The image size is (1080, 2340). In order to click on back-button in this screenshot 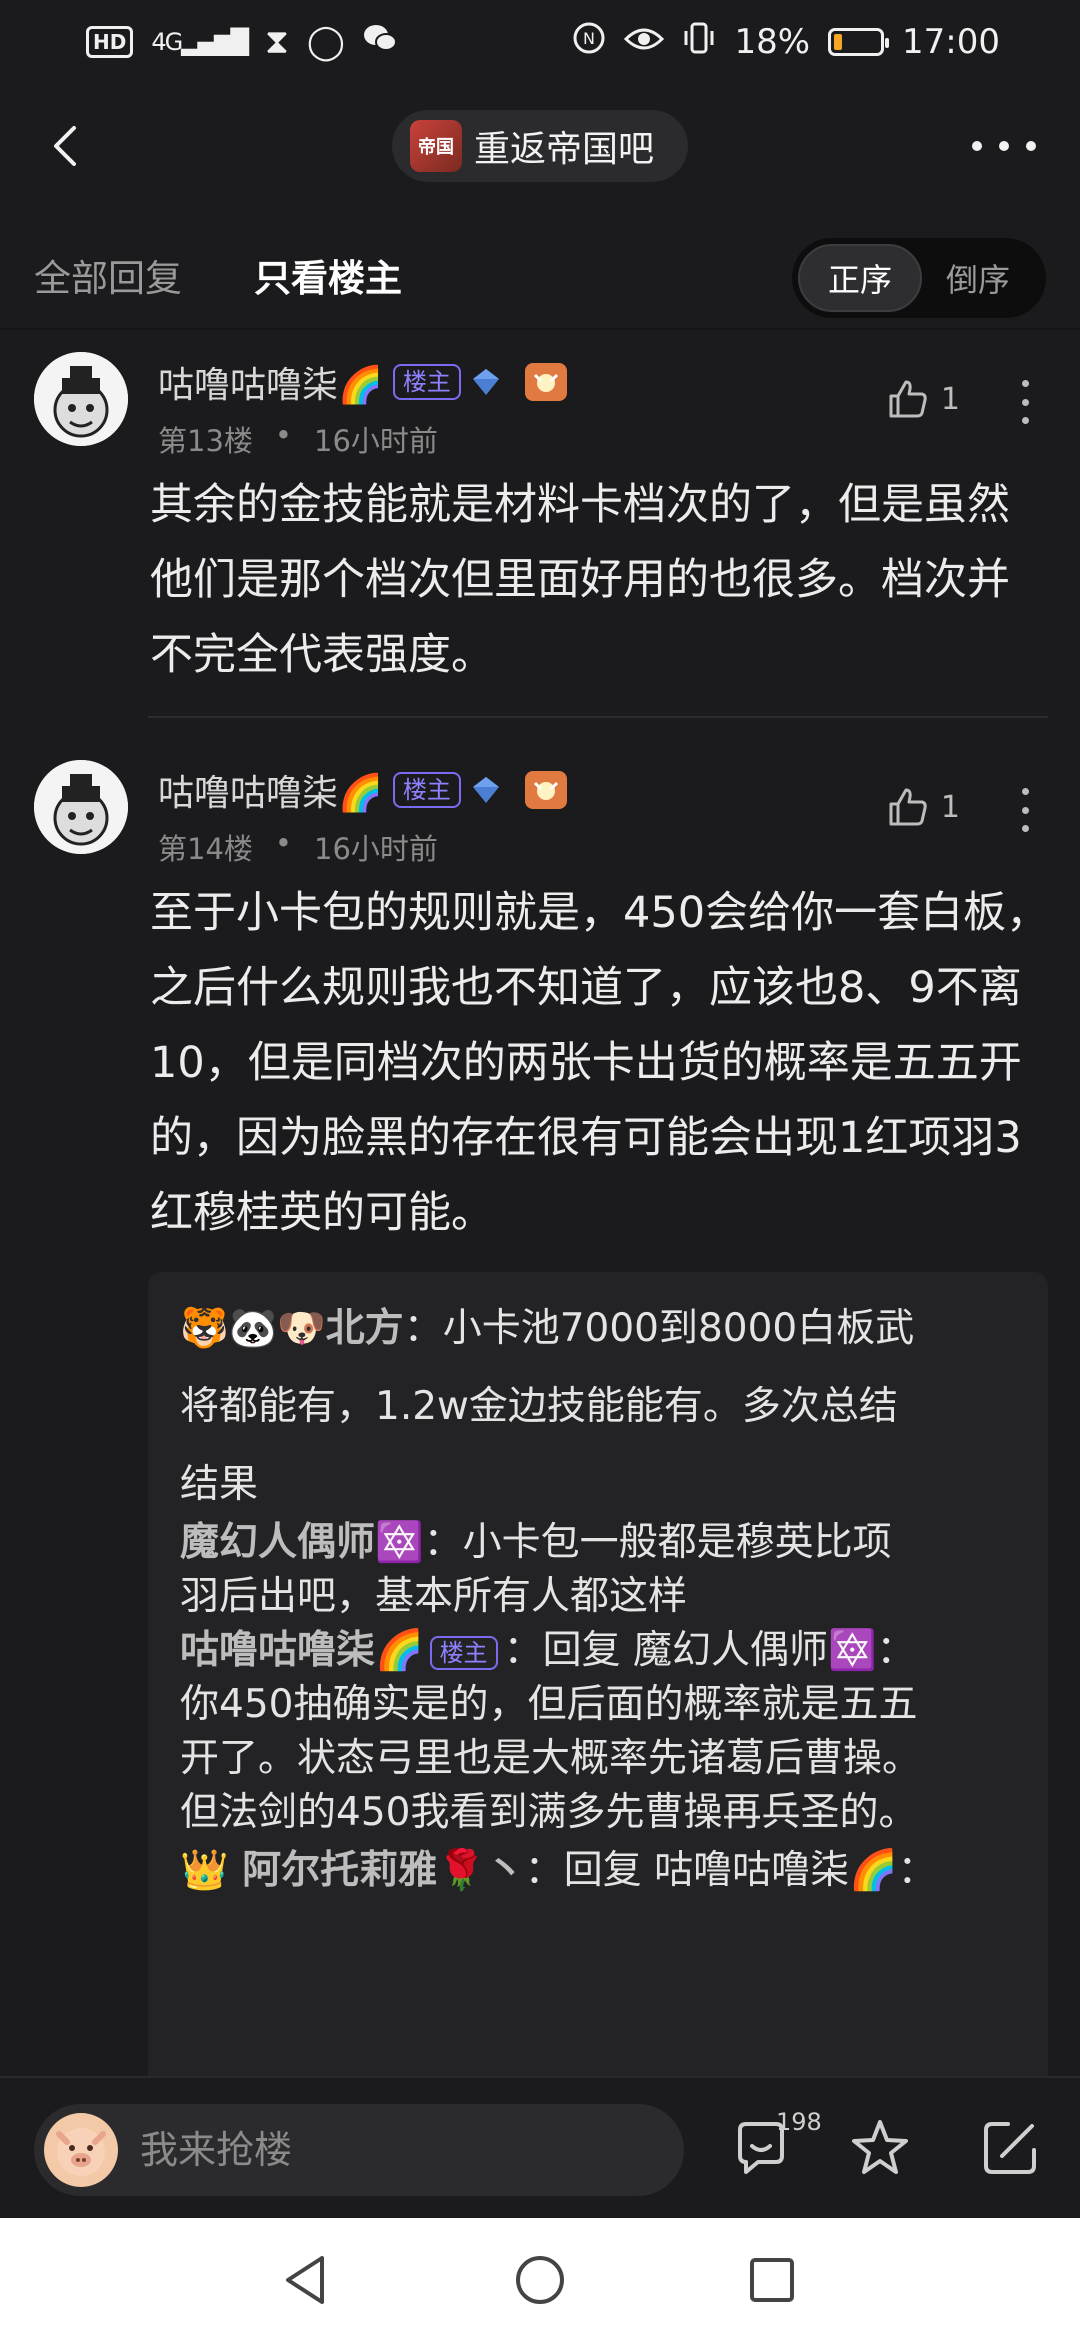, I will do `click(68, 146)`.